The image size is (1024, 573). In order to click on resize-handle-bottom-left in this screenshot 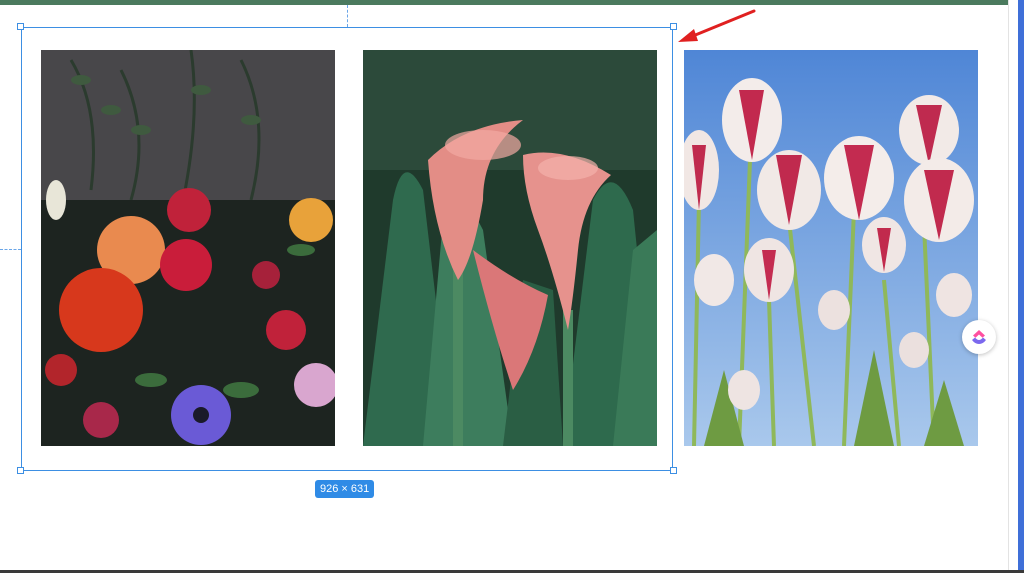, I will do `click(20, 470)`.